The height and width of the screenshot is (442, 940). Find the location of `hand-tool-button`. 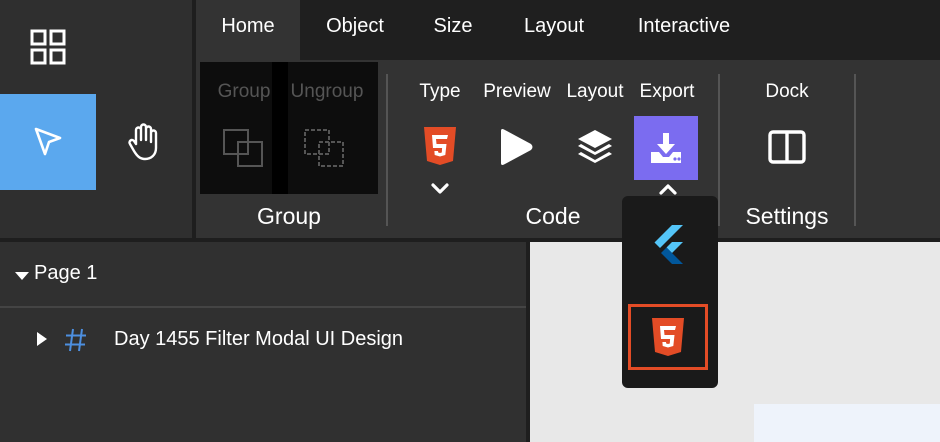

hand-tool-button is located at coordinates (144, 142).